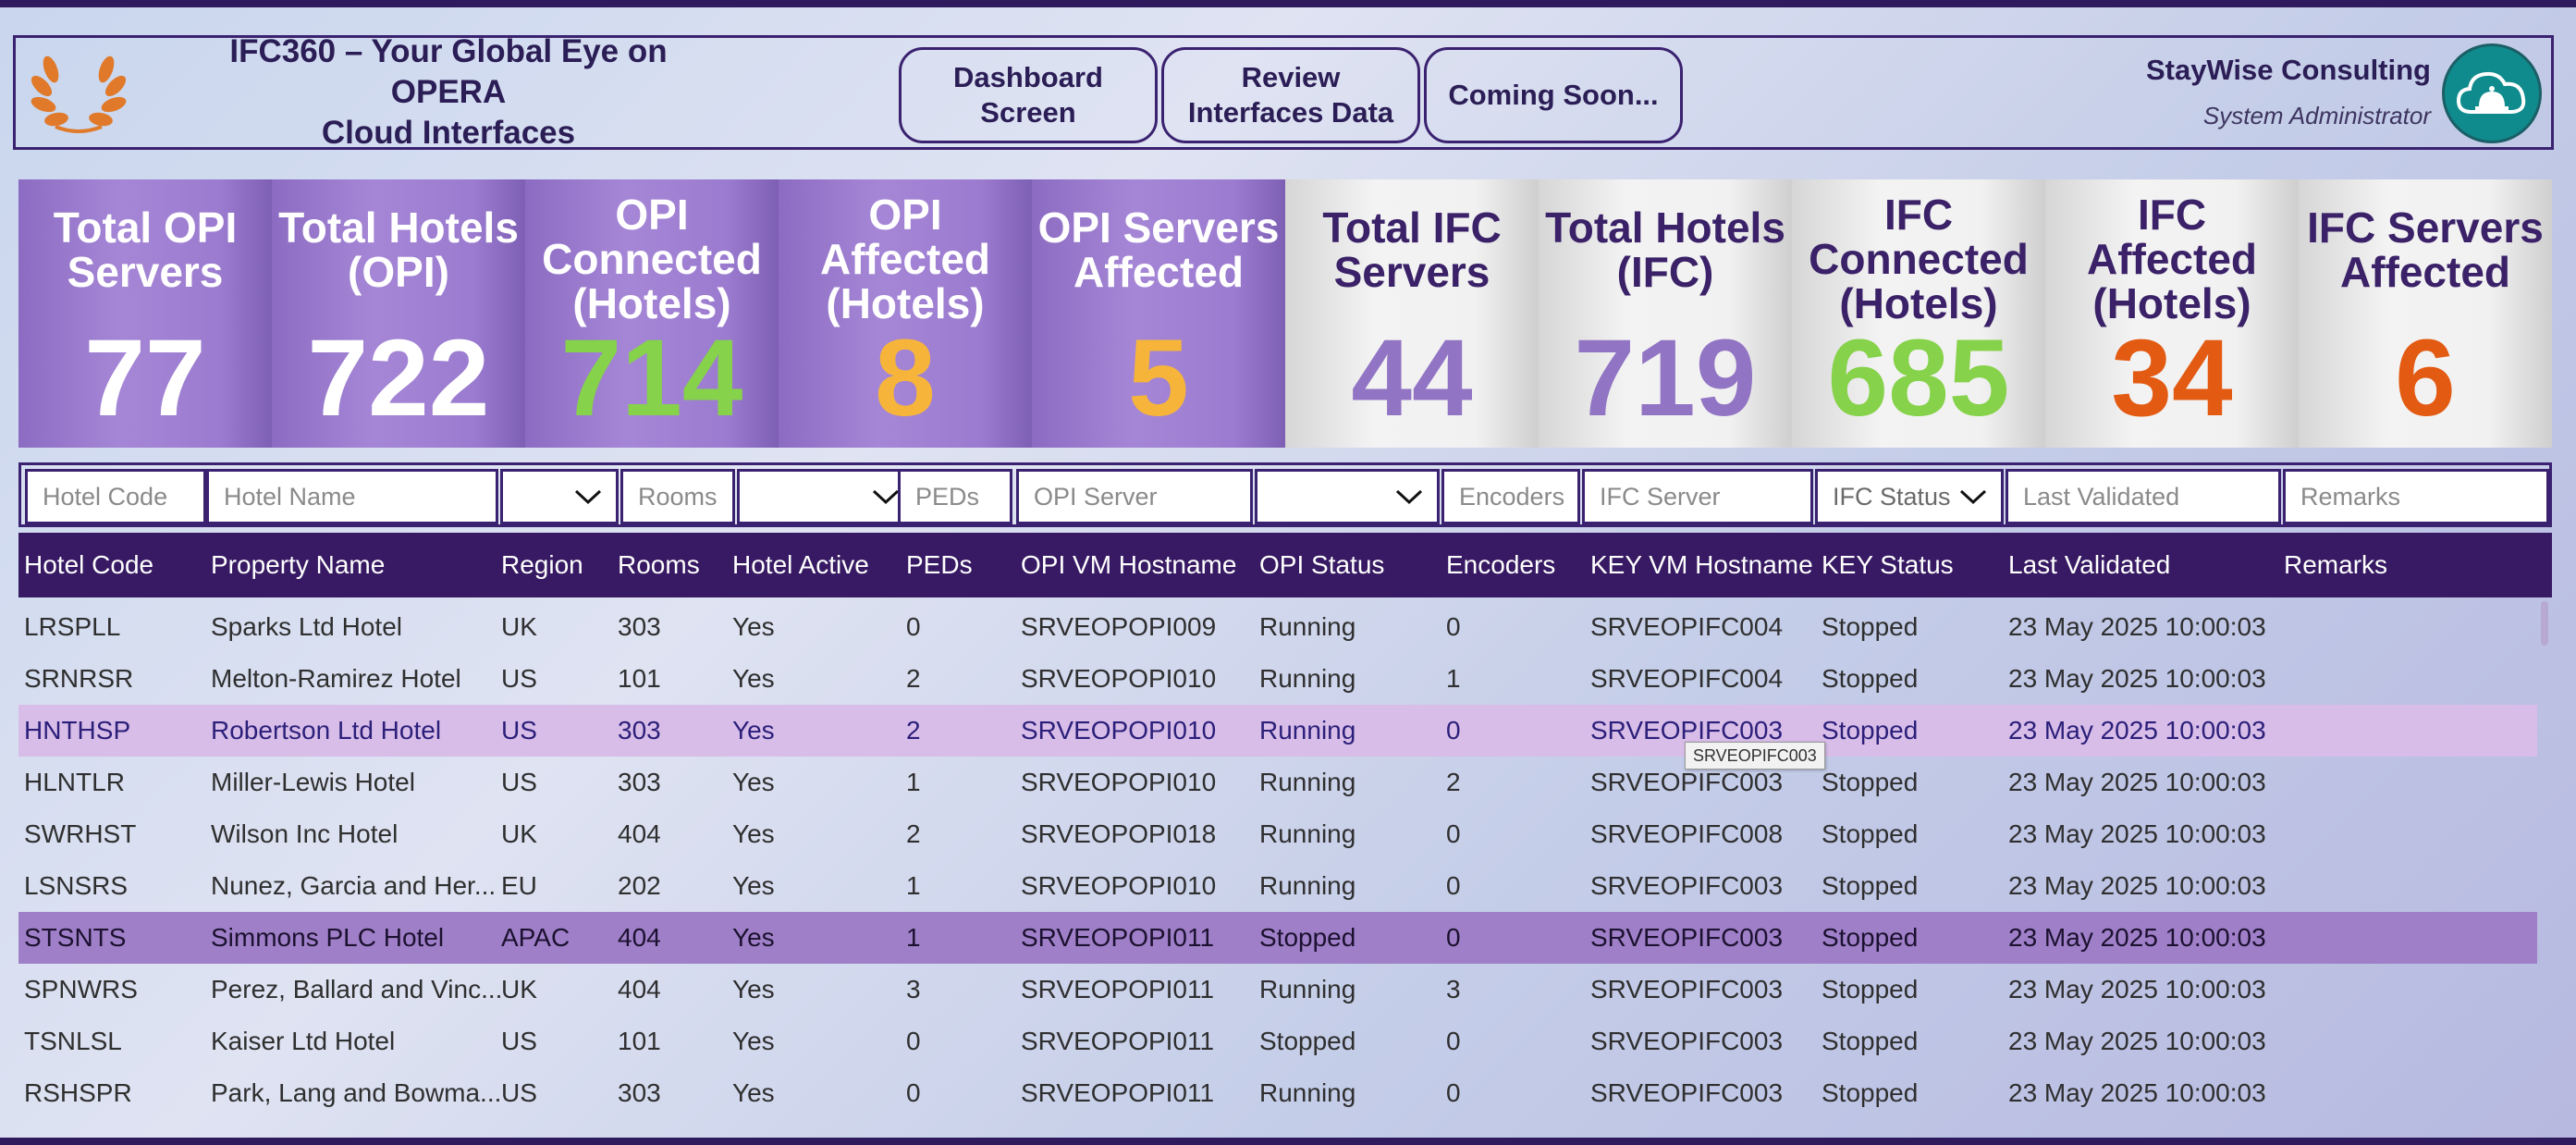 The width and height of the screenshot is (2576, 1145). Describe the element at coordinates (1159, 272) in the screenshot. I see `kpi-label-line2: Affected` at that location.